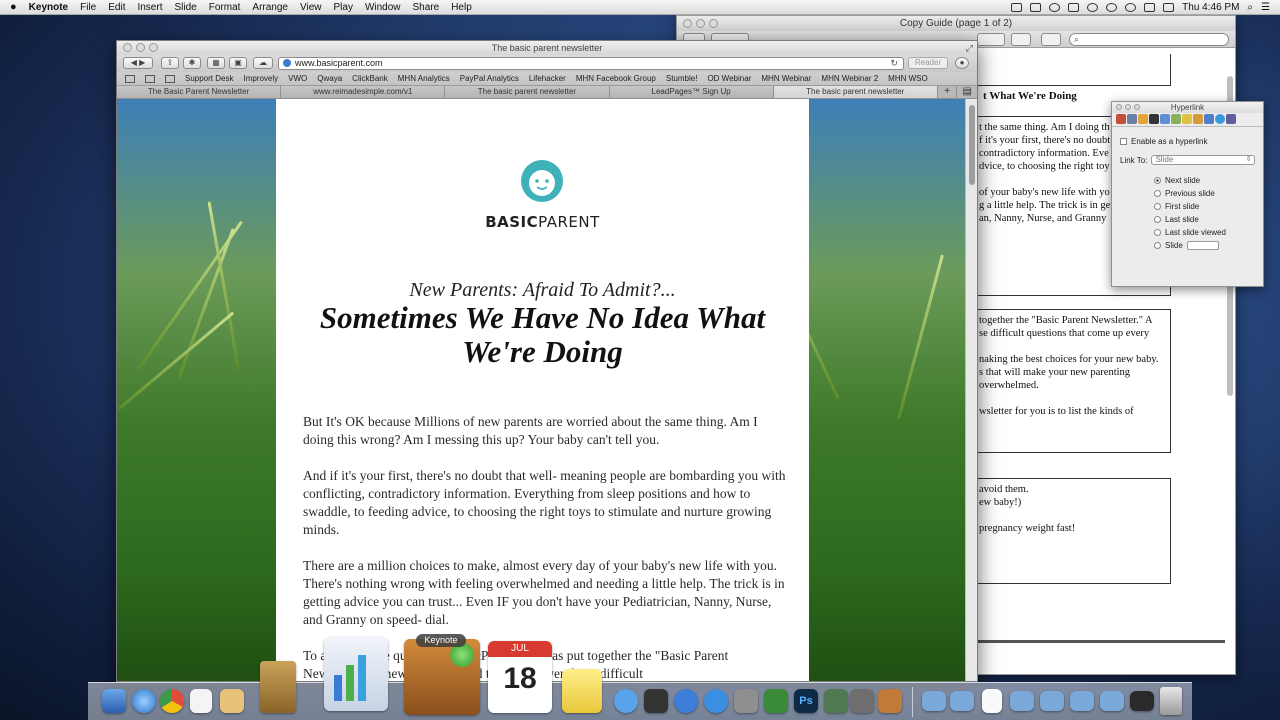  What do you see at coordinates (130, 78) in the screenshot?
I see `reading-list-icon` at bounding box center [130, 78].